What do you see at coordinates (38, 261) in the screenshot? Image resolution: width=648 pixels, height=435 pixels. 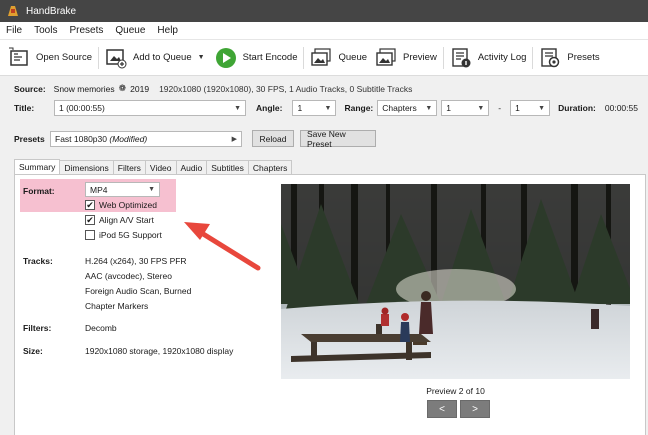 I see `tracks-label: Tracks:` at bounding box center [38, 261].